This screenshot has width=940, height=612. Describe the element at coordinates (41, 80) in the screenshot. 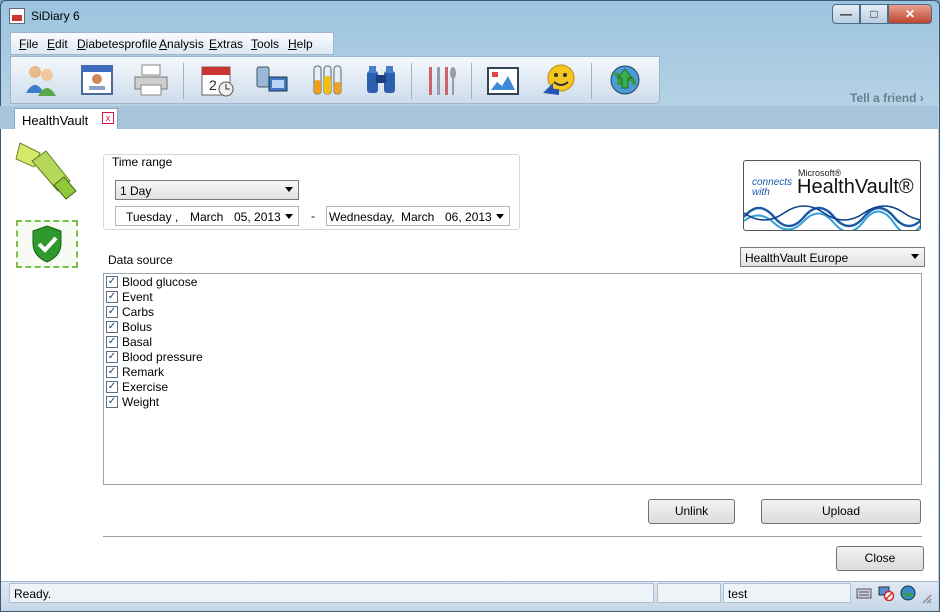

I see `people-icon` at that location.